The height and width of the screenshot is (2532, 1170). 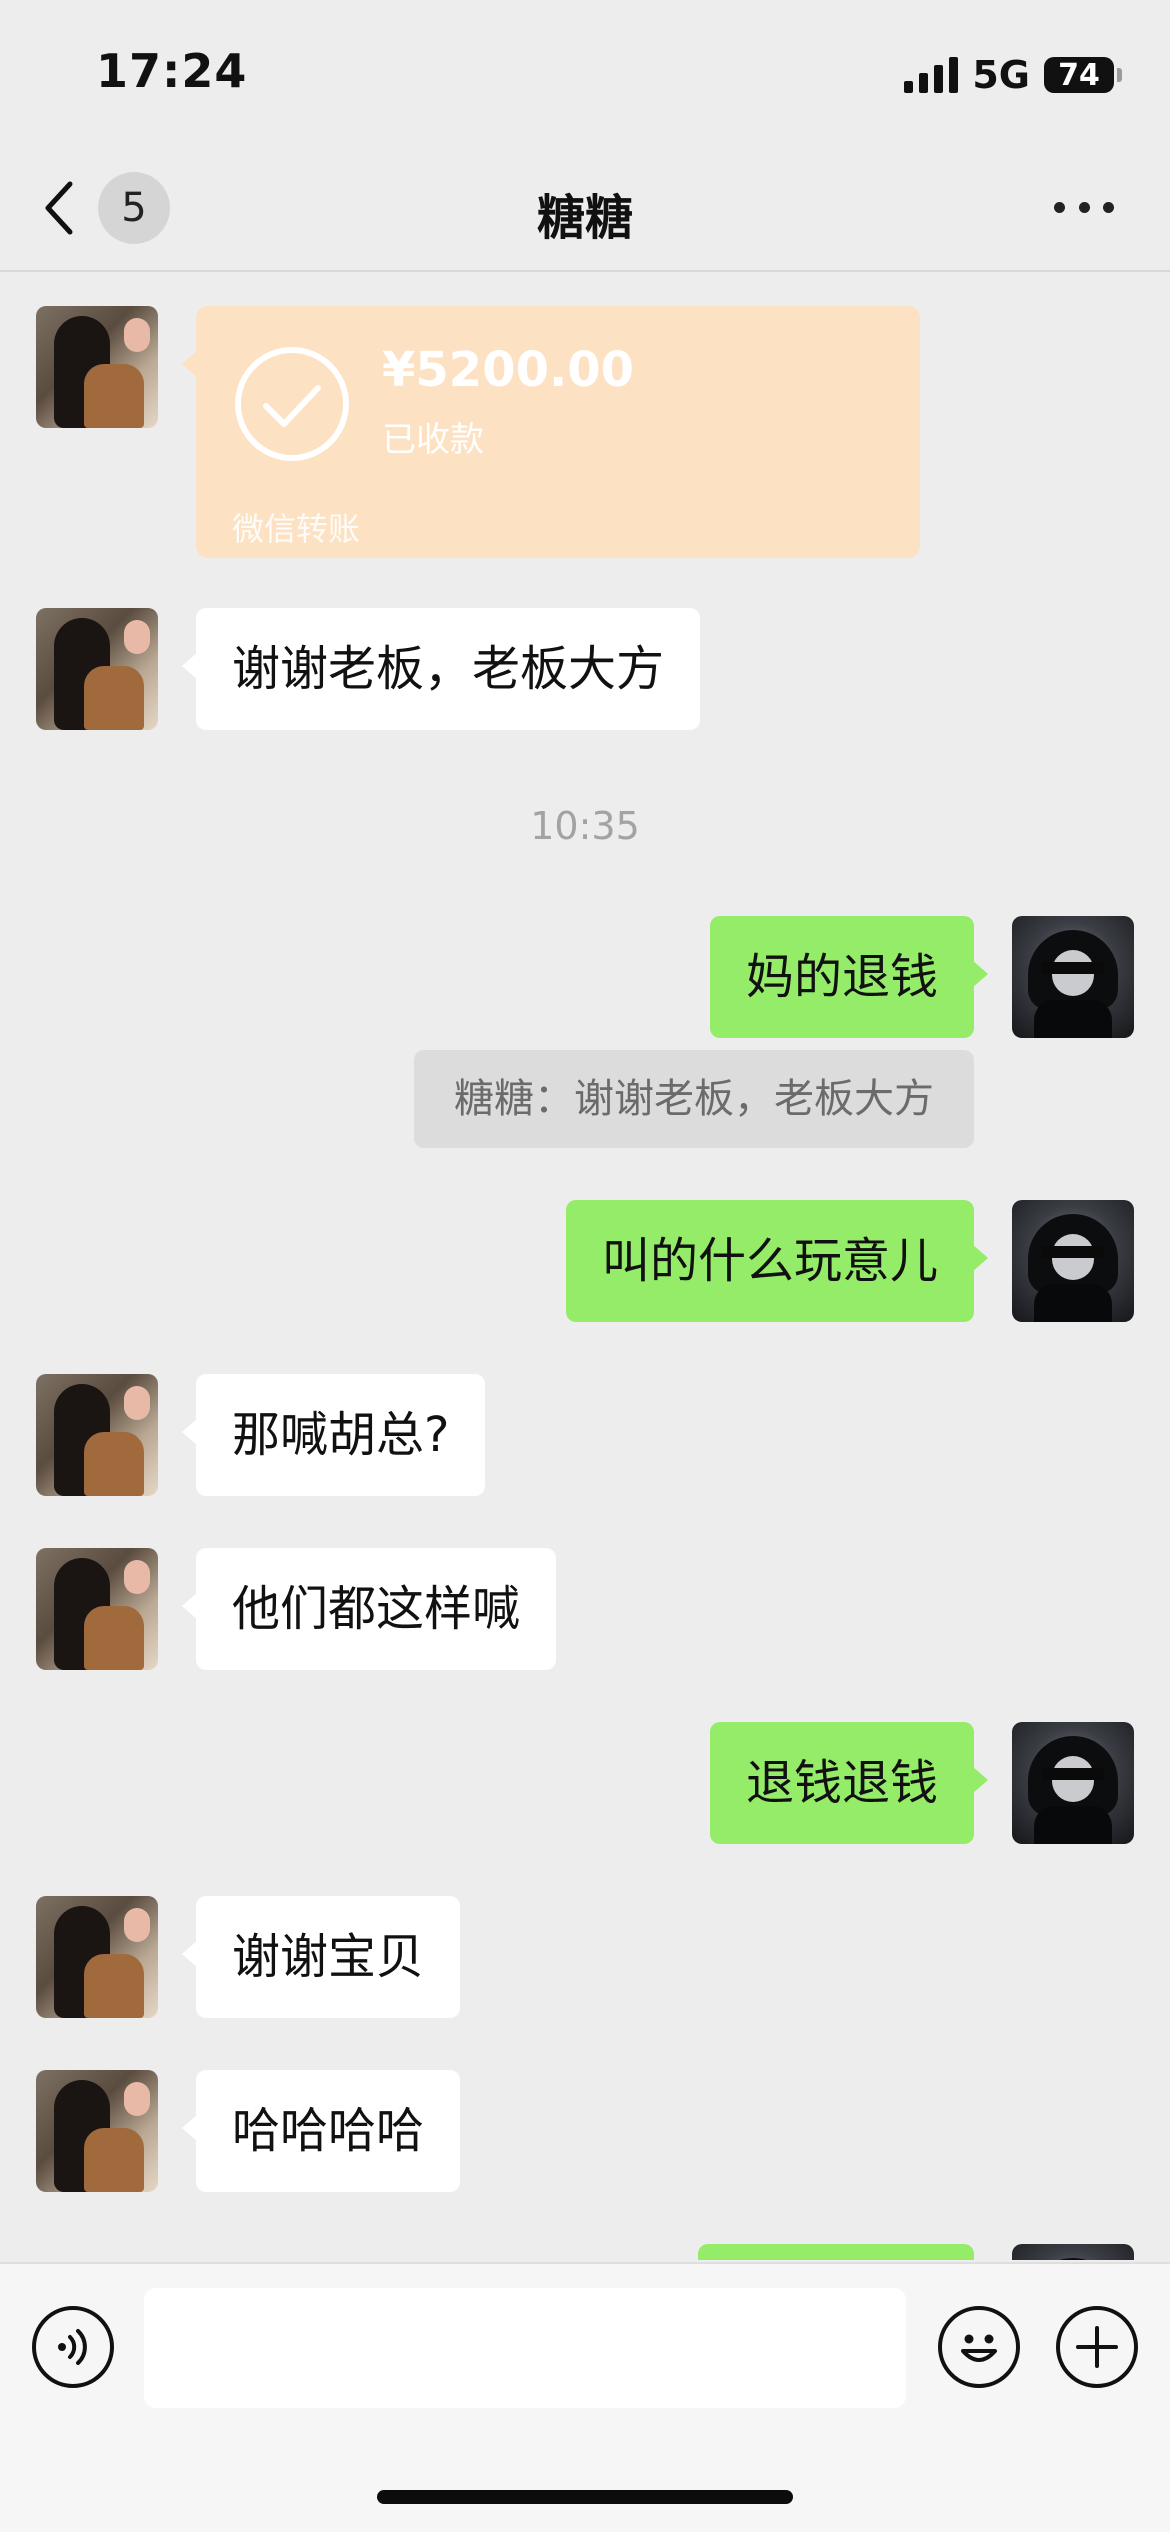 What do you see at coordinates (1083, 75) in the screenshot?
I see `battery-icon: 74` at bounding box center [1083, 75].